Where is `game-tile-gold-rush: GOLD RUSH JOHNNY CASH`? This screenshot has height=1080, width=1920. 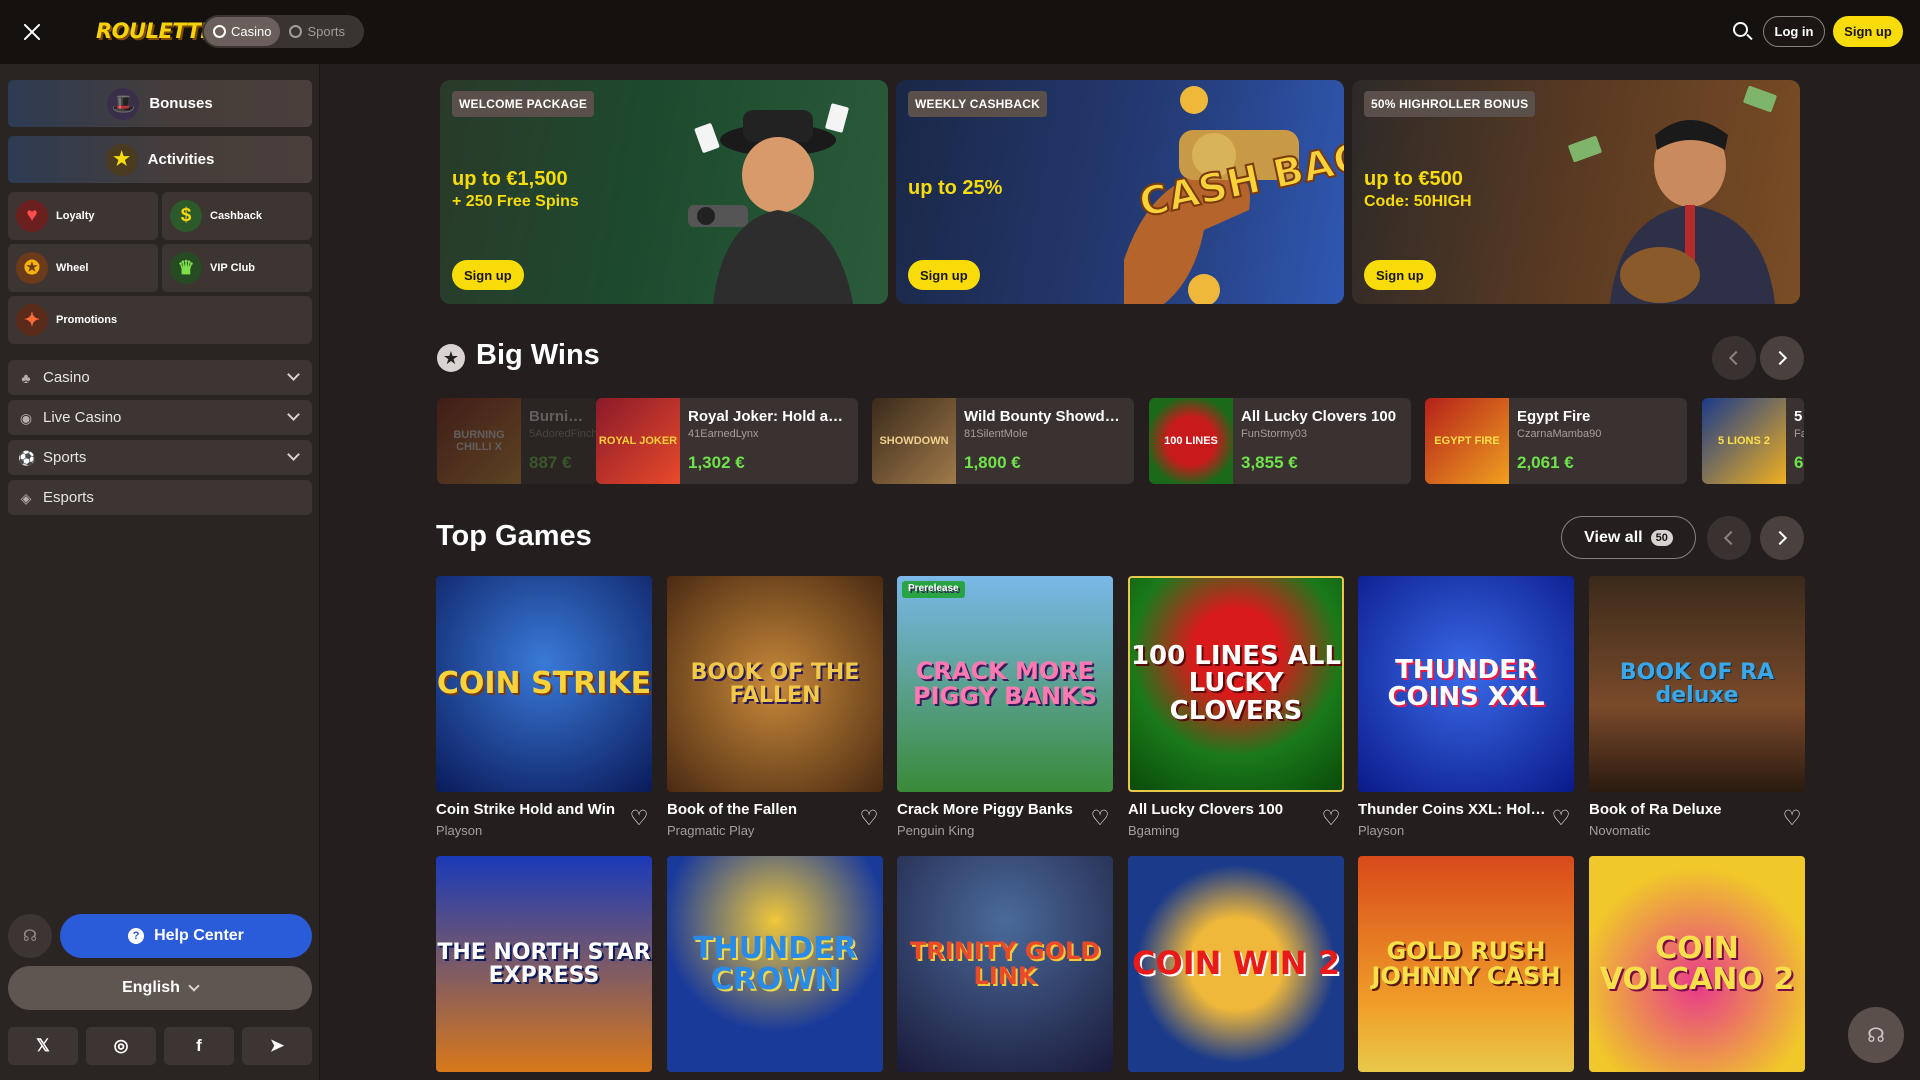 game-tile-gold-rush: GOLD RUSH JOHNNY CASH is located at coordinates (1466, 964).